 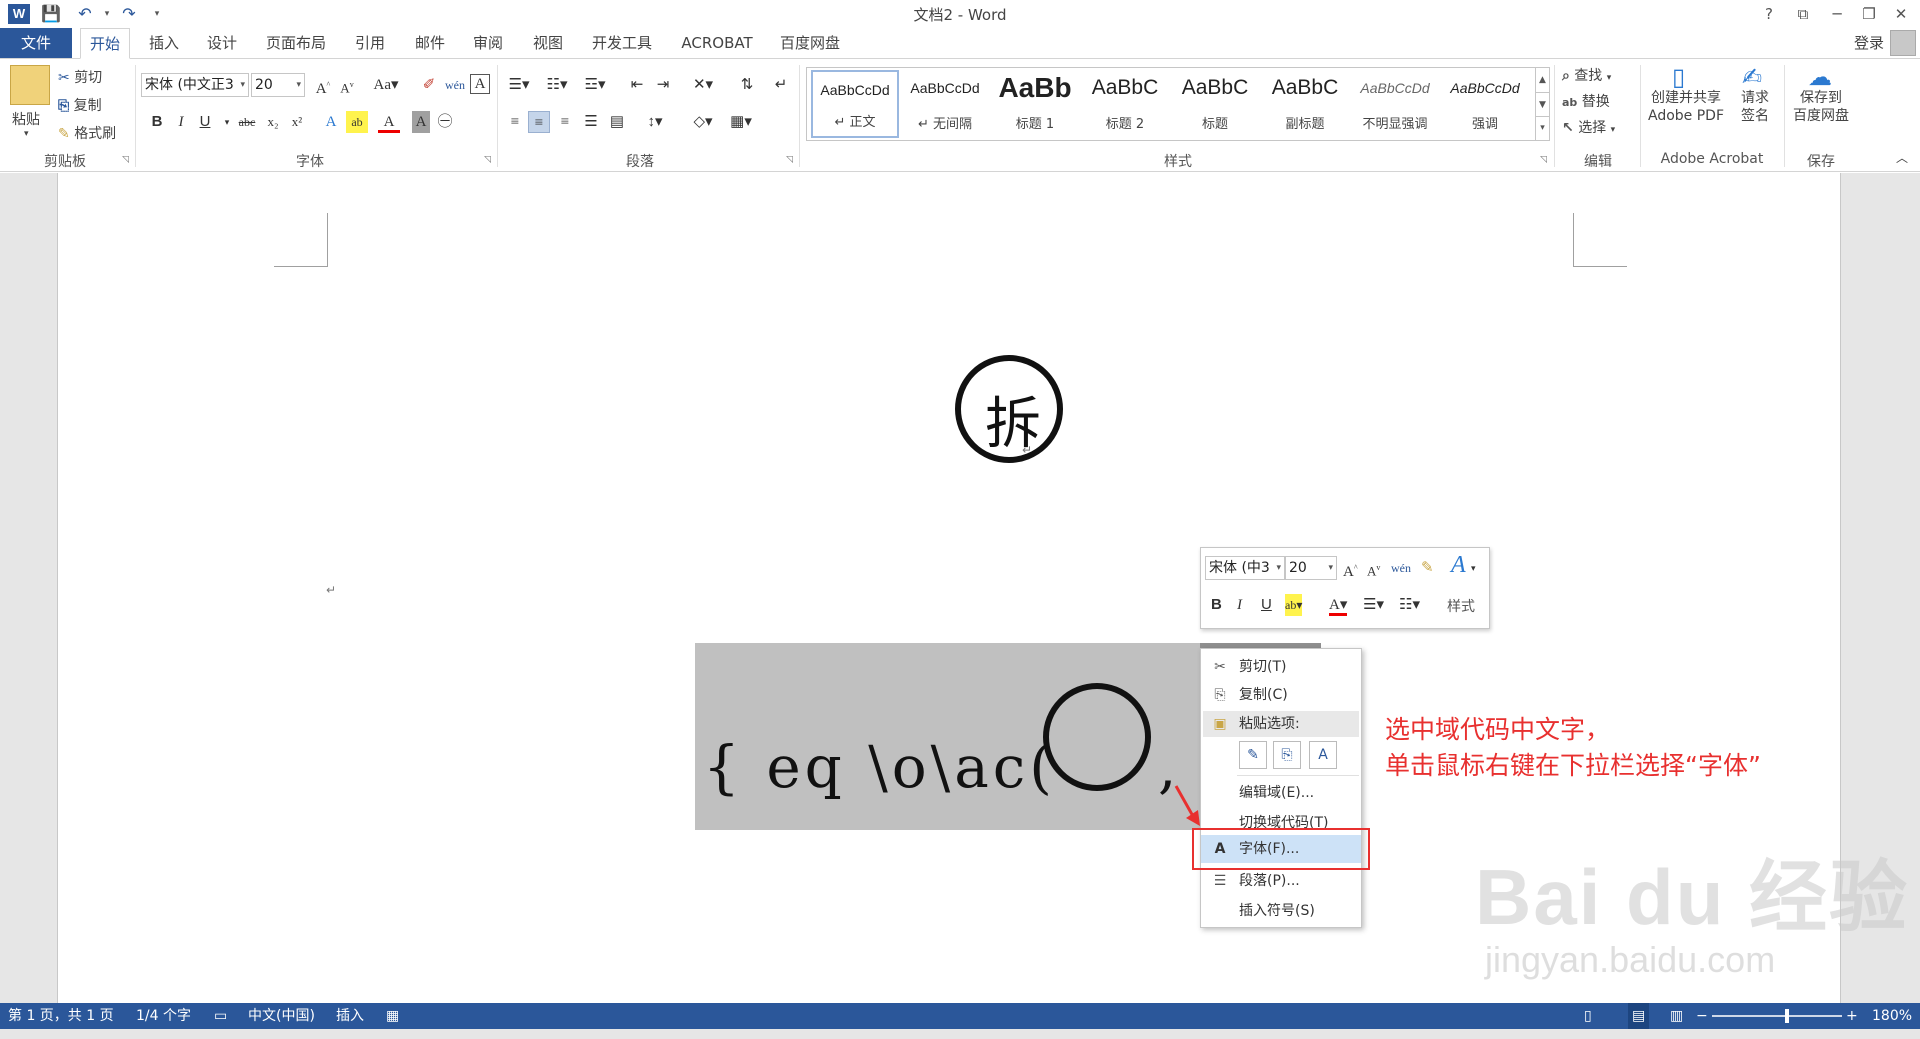 I want to click on collapse-ribbon-icon: ︿, so click(x=1902, y=157).